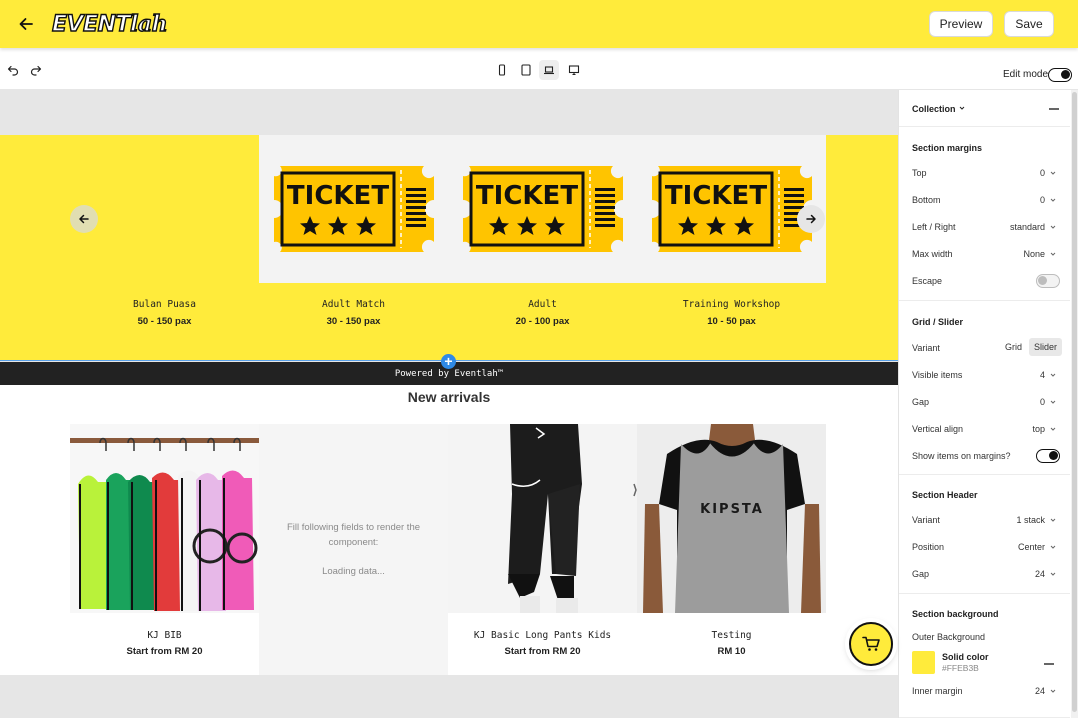  I want to click on back-arrow-icon, so click(26, 24).